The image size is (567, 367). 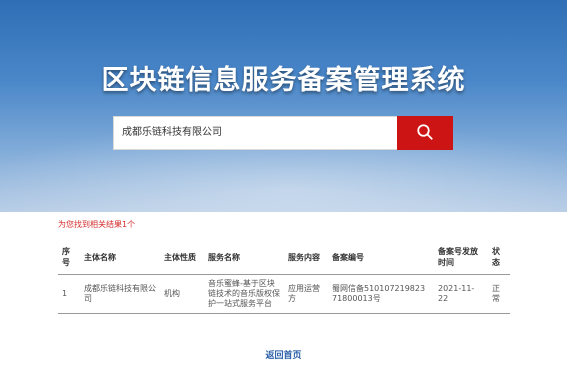 I want to click on column-header-service: 服务名称, so click(x=244, y=257).